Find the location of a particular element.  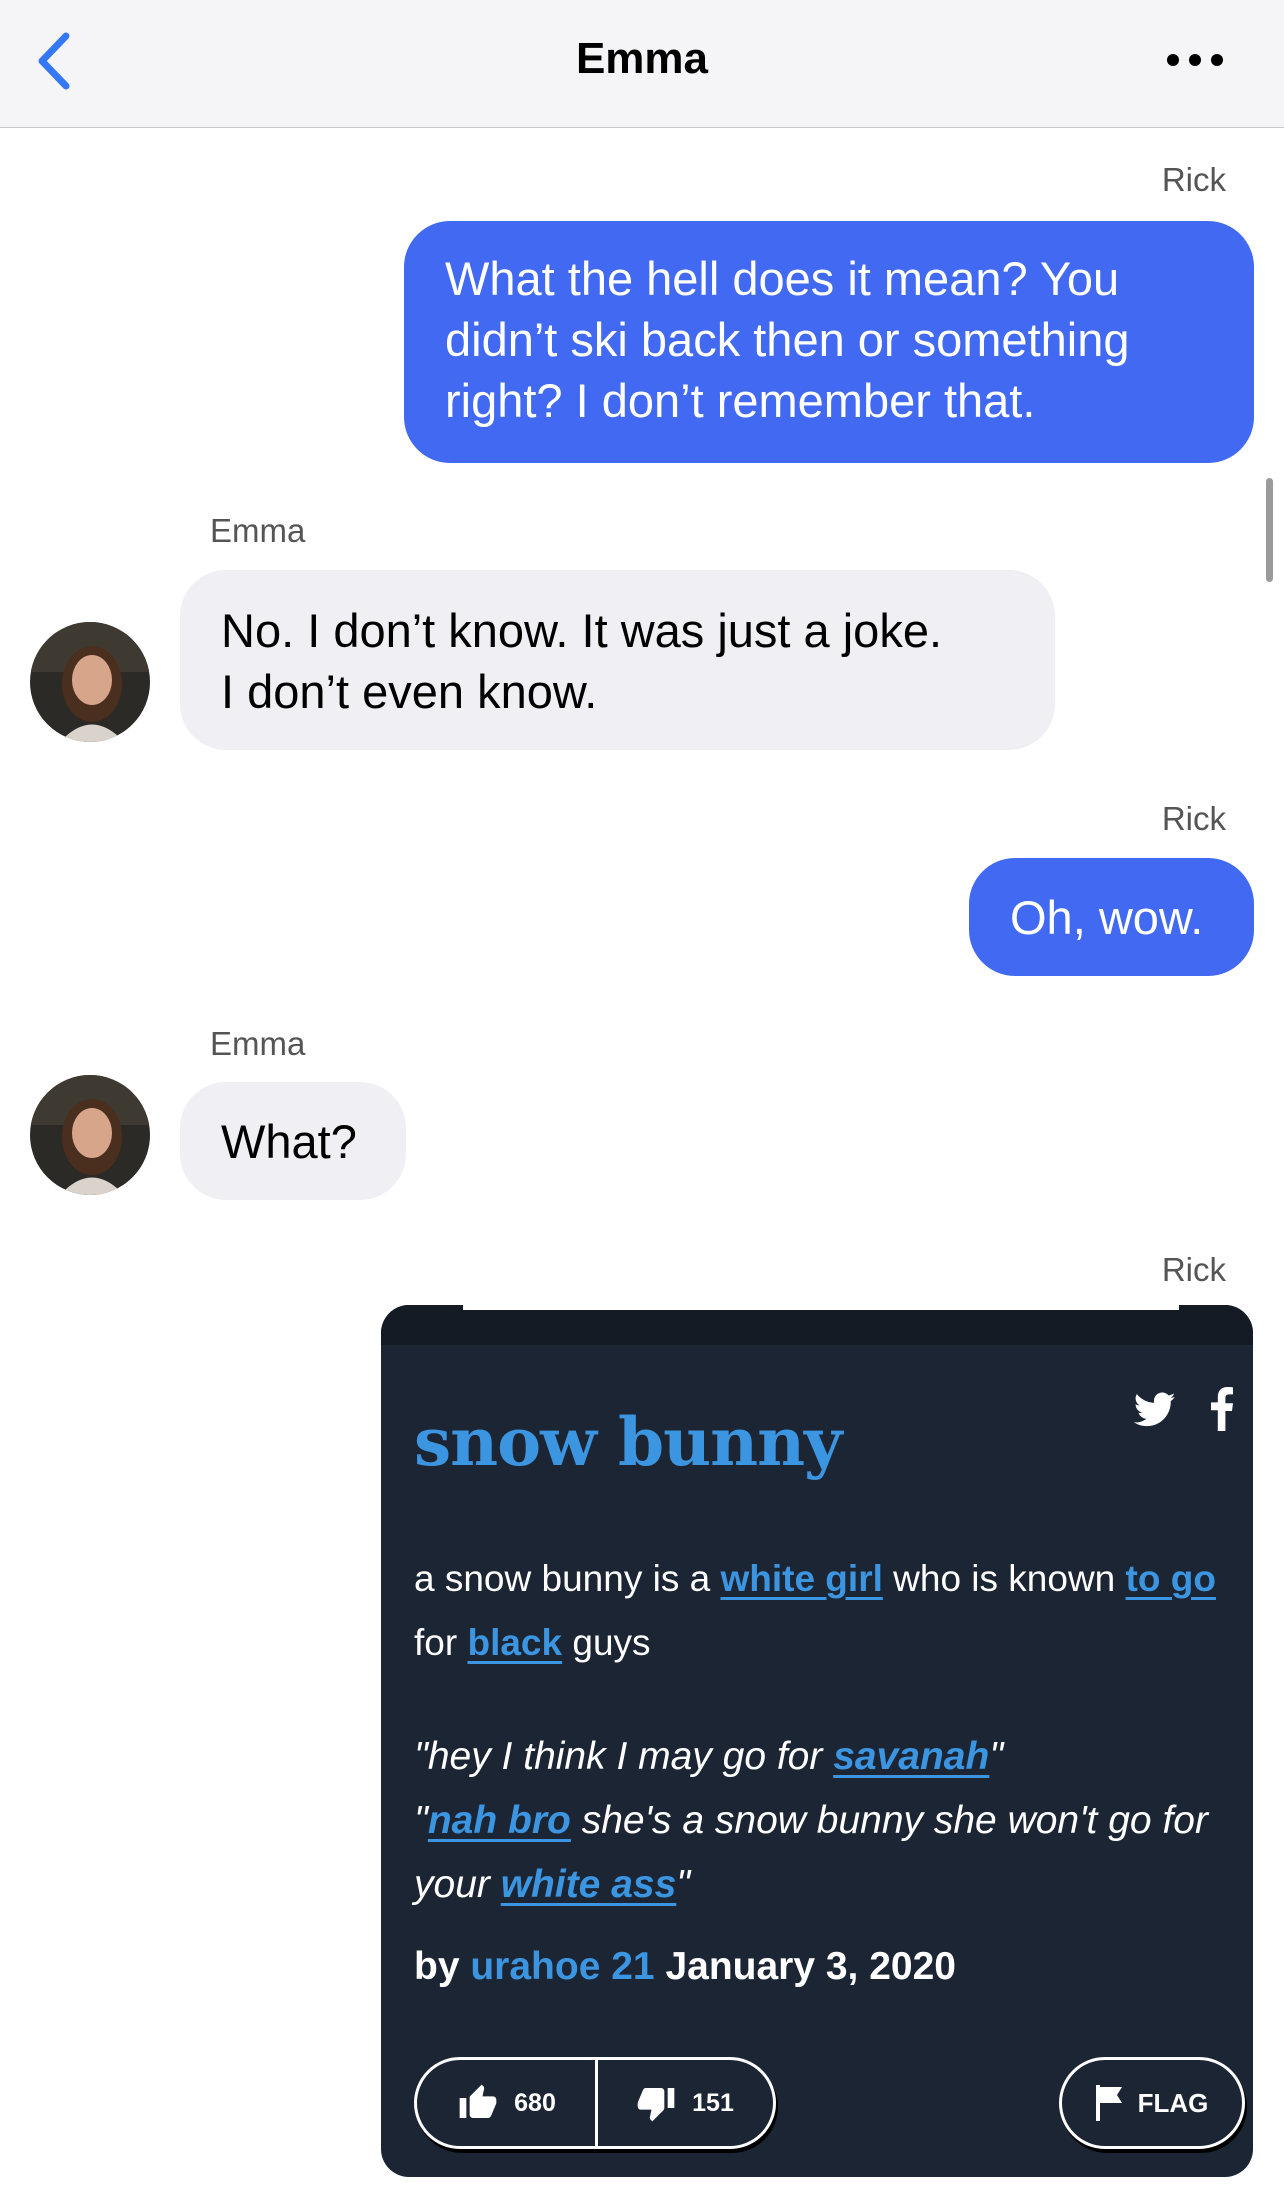

vote-buttons: 680 151 is located at coordinates (595, 2103).